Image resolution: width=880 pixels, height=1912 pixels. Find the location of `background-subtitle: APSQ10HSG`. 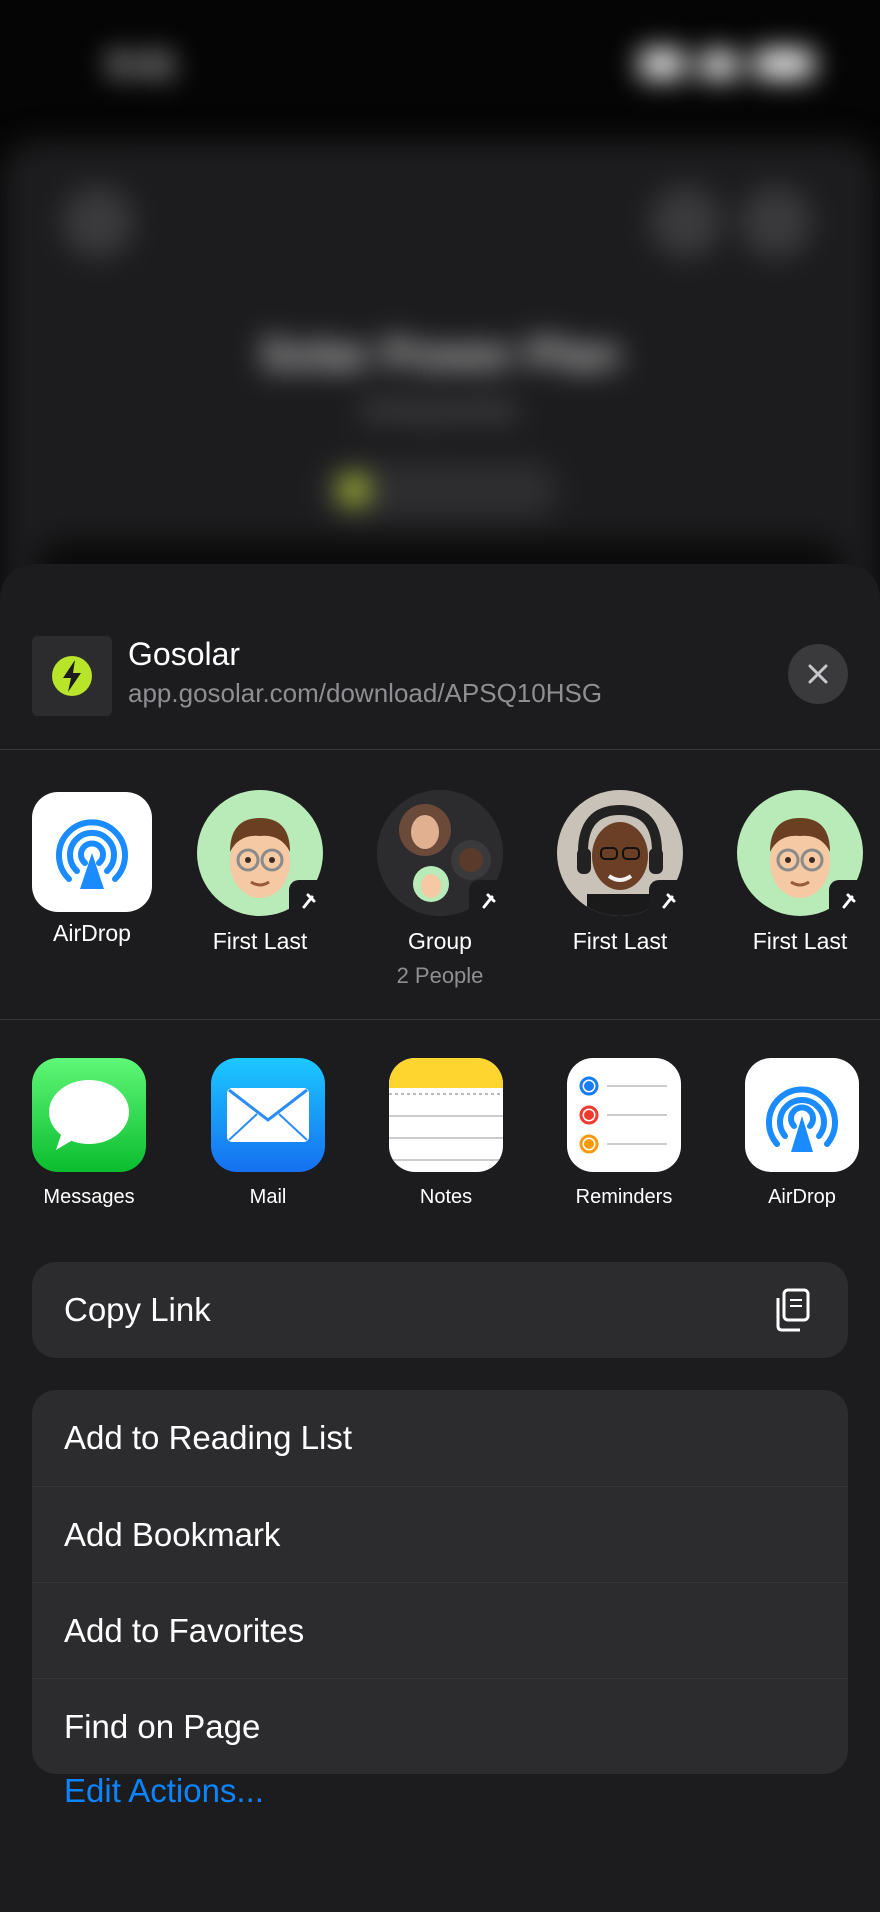

background-subtitle: APSQ10HSG is located at coordinates (440, 411).